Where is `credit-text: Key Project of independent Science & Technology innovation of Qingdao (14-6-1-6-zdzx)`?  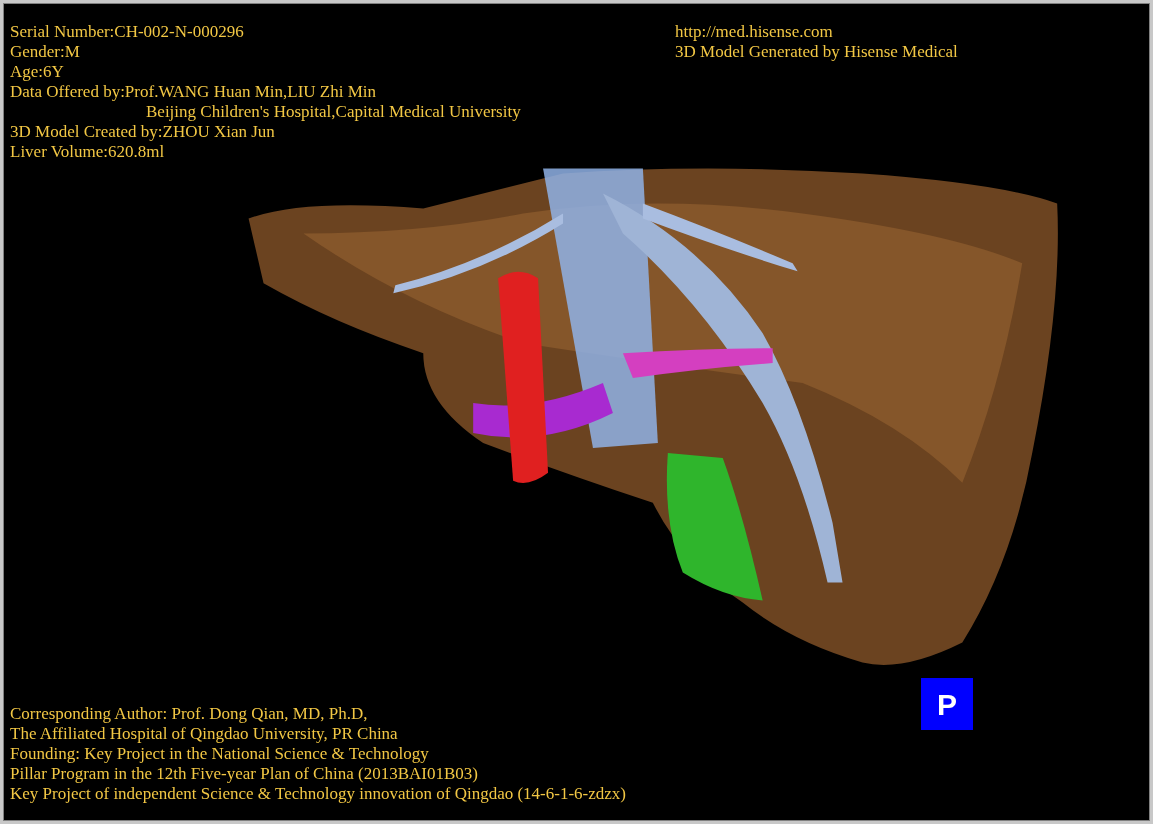
credit-text: Key Project of independent Science & Technology innovation of Qingdao (14-6-1-6-zdzx) is located at coordinates (318, 794).